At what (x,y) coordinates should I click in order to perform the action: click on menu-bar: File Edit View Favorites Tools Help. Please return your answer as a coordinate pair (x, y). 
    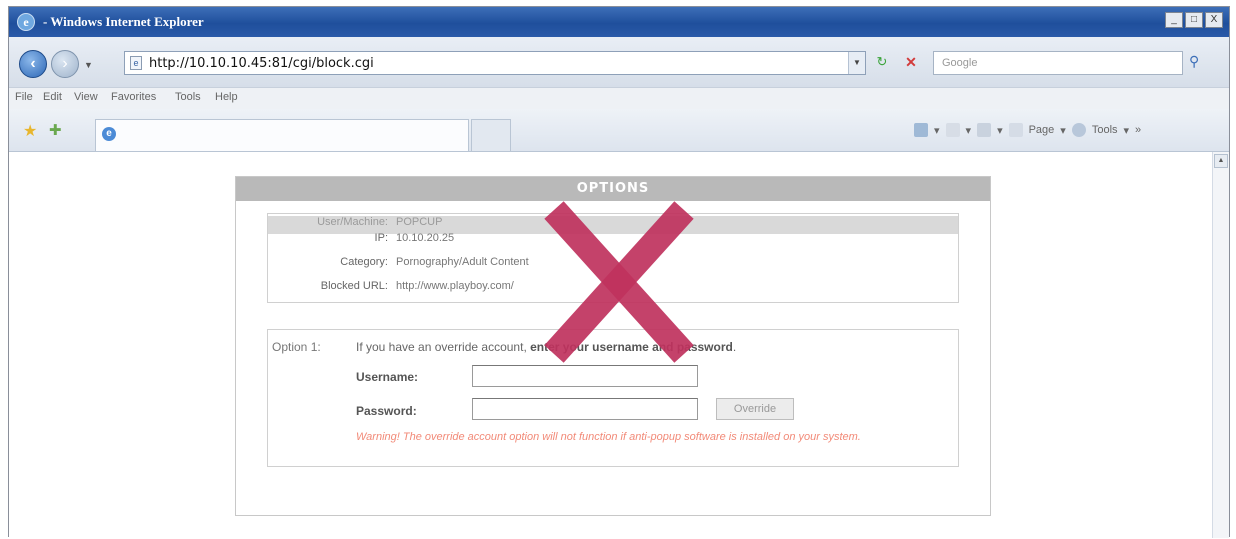
    Looking at the image, I should click on (619, 99).